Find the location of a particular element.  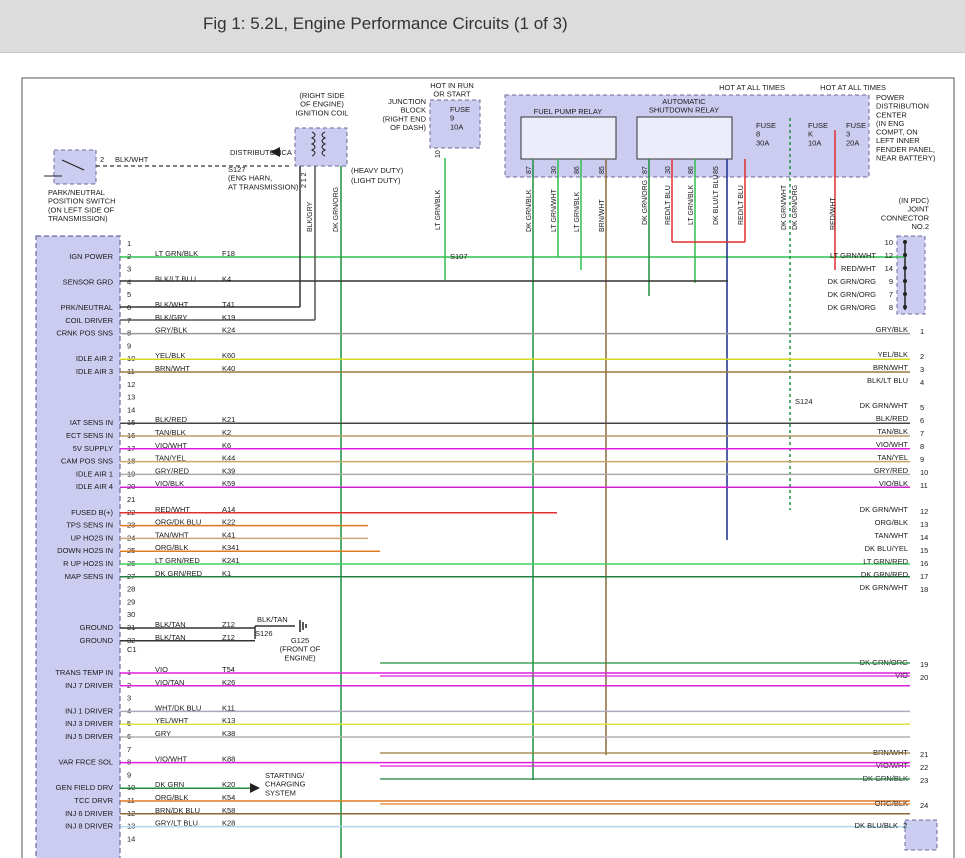

asd-relay-wire: LT GRN/BLK is located at coordinates (691, 204).